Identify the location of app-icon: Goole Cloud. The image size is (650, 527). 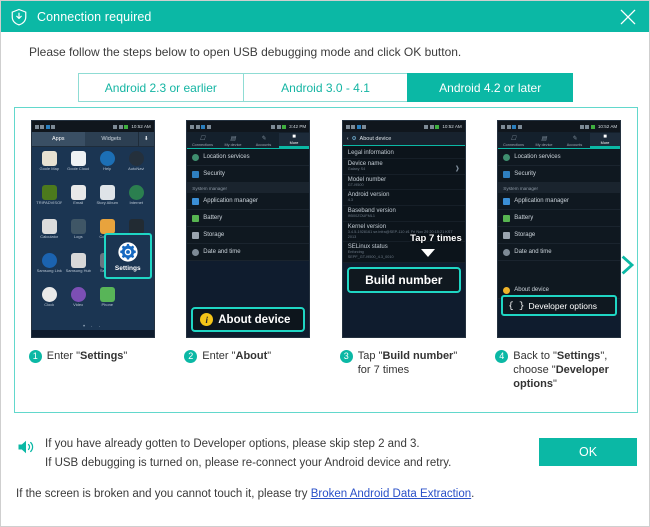
(78, 168).